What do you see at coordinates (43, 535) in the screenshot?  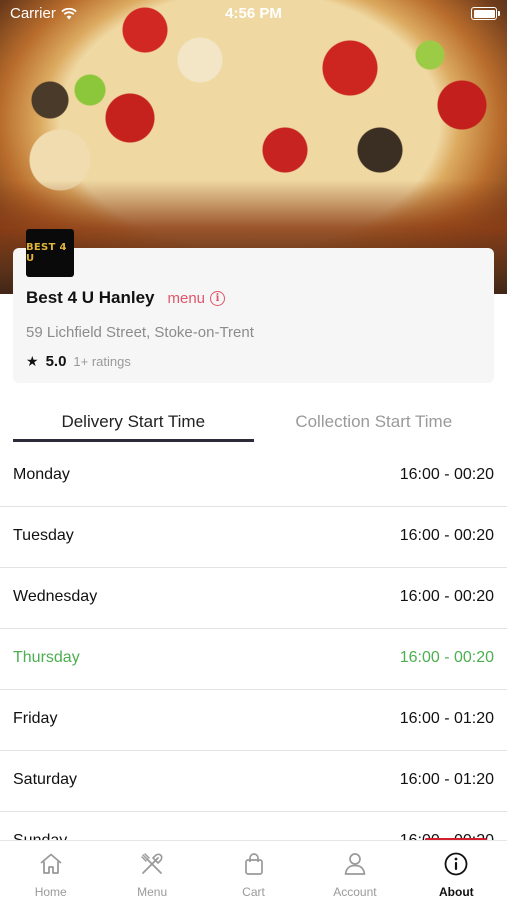 I see `day-label: Tuesday` at bounding box center [43, 535].